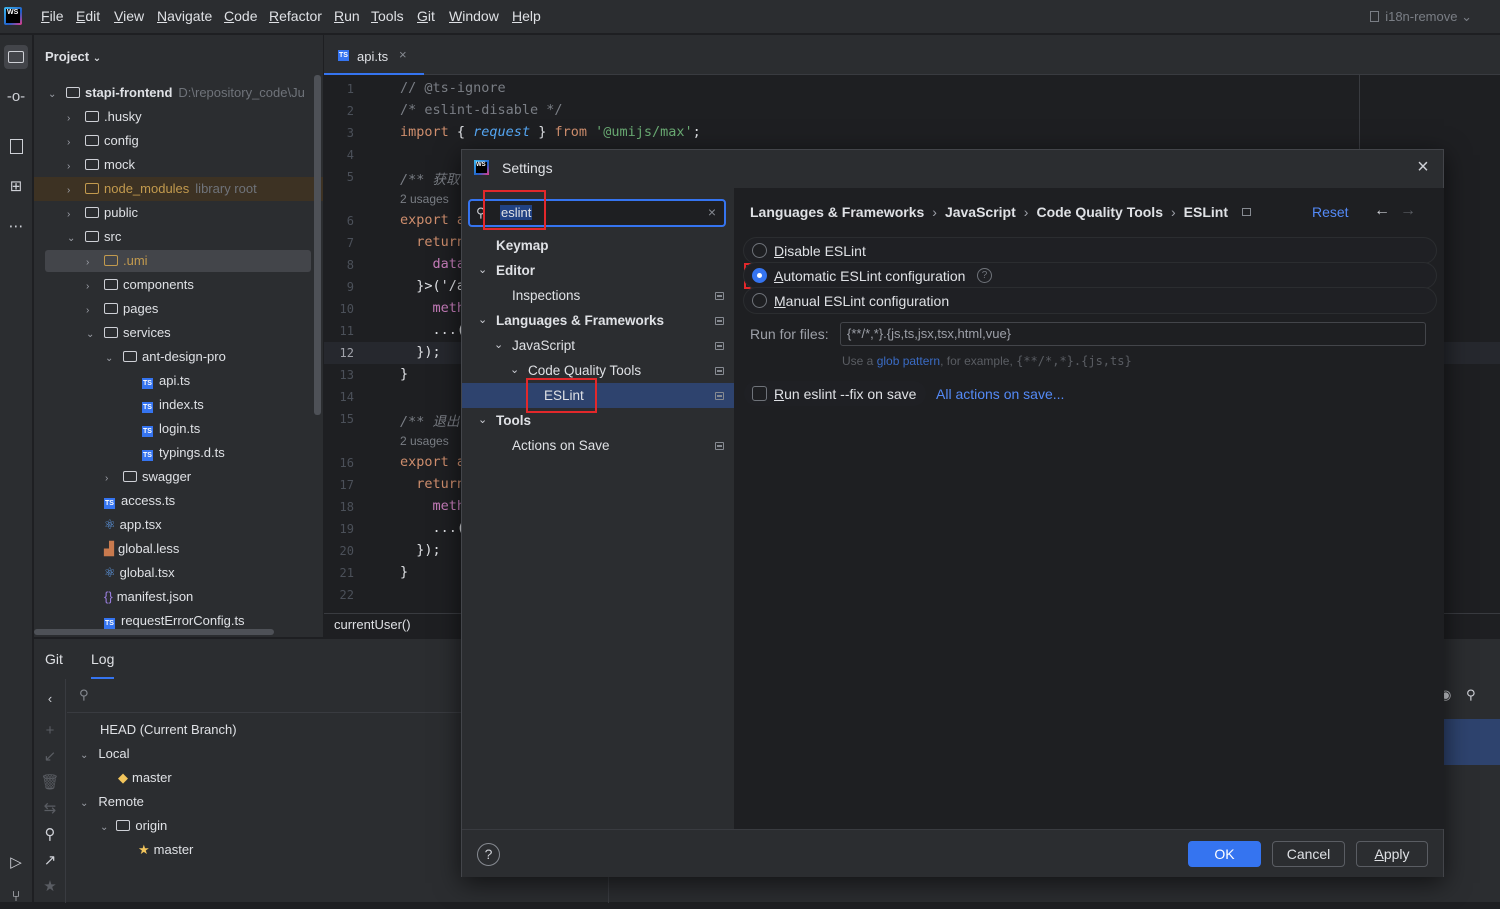 Image resolution: width=1500 pixels, height=909 pixels. What do you see at coordinates (145, 778) in the screenshot?
I see `git-tree-local-master: ◆ master` at bounding box center [145, 778].